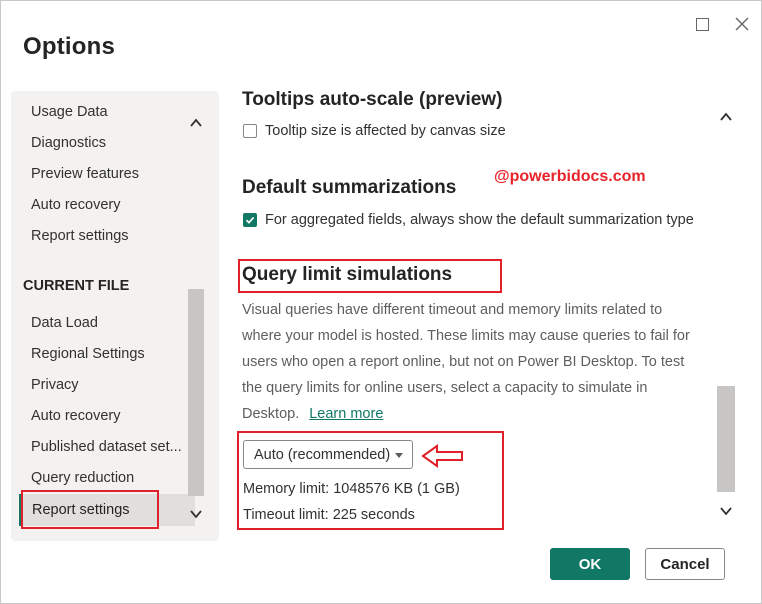 The width and height of the screenshot is (762, 604). Describe the element at coordinates (351, 489) in the screenshot. I see `memory-limit-text: Memory limit: 1048576 KB (1 GB)` at that location.